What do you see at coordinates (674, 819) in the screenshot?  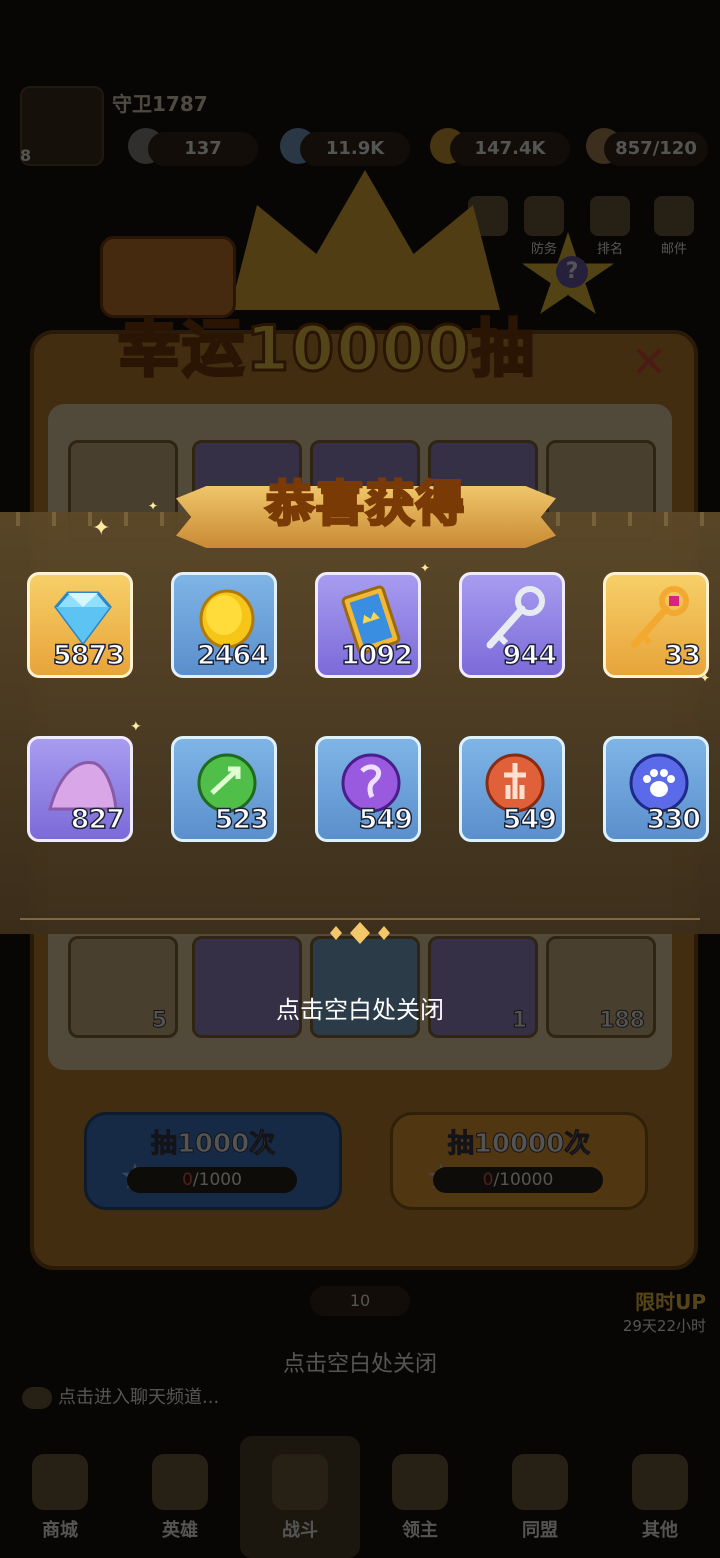 I see `reward-quantity: 330` at bounding box center [674, 819].